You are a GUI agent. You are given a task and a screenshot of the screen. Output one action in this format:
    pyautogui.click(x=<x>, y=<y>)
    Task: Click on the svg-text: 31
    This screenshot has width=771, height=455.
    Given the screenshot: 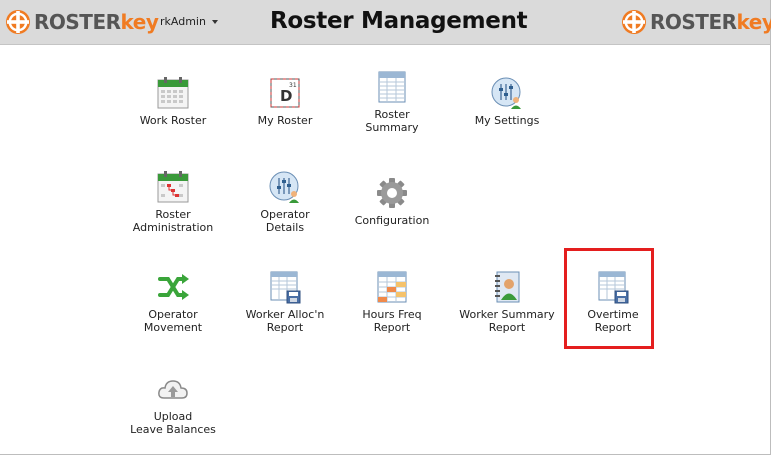 What is the action you would take?
    pyautogui.click(x=293, y=85)
    